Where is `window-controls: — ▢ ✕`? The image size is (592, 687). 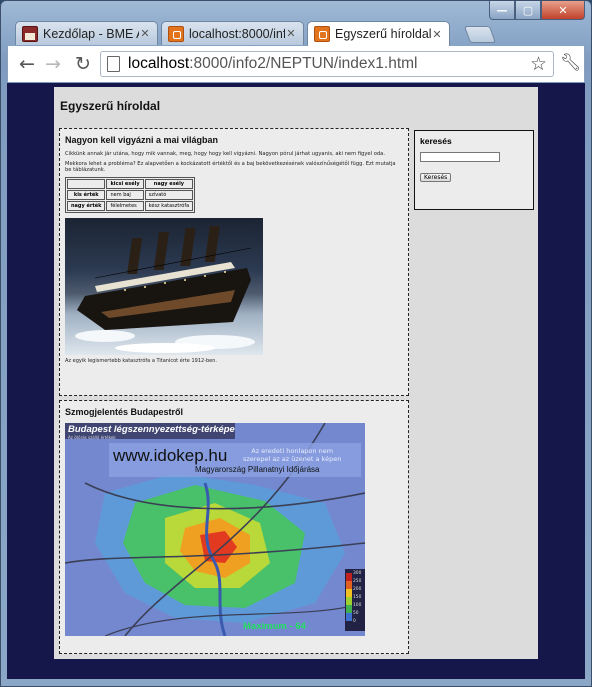
window-controls: — ▢ ✕ is located at coordinates (537, 10).